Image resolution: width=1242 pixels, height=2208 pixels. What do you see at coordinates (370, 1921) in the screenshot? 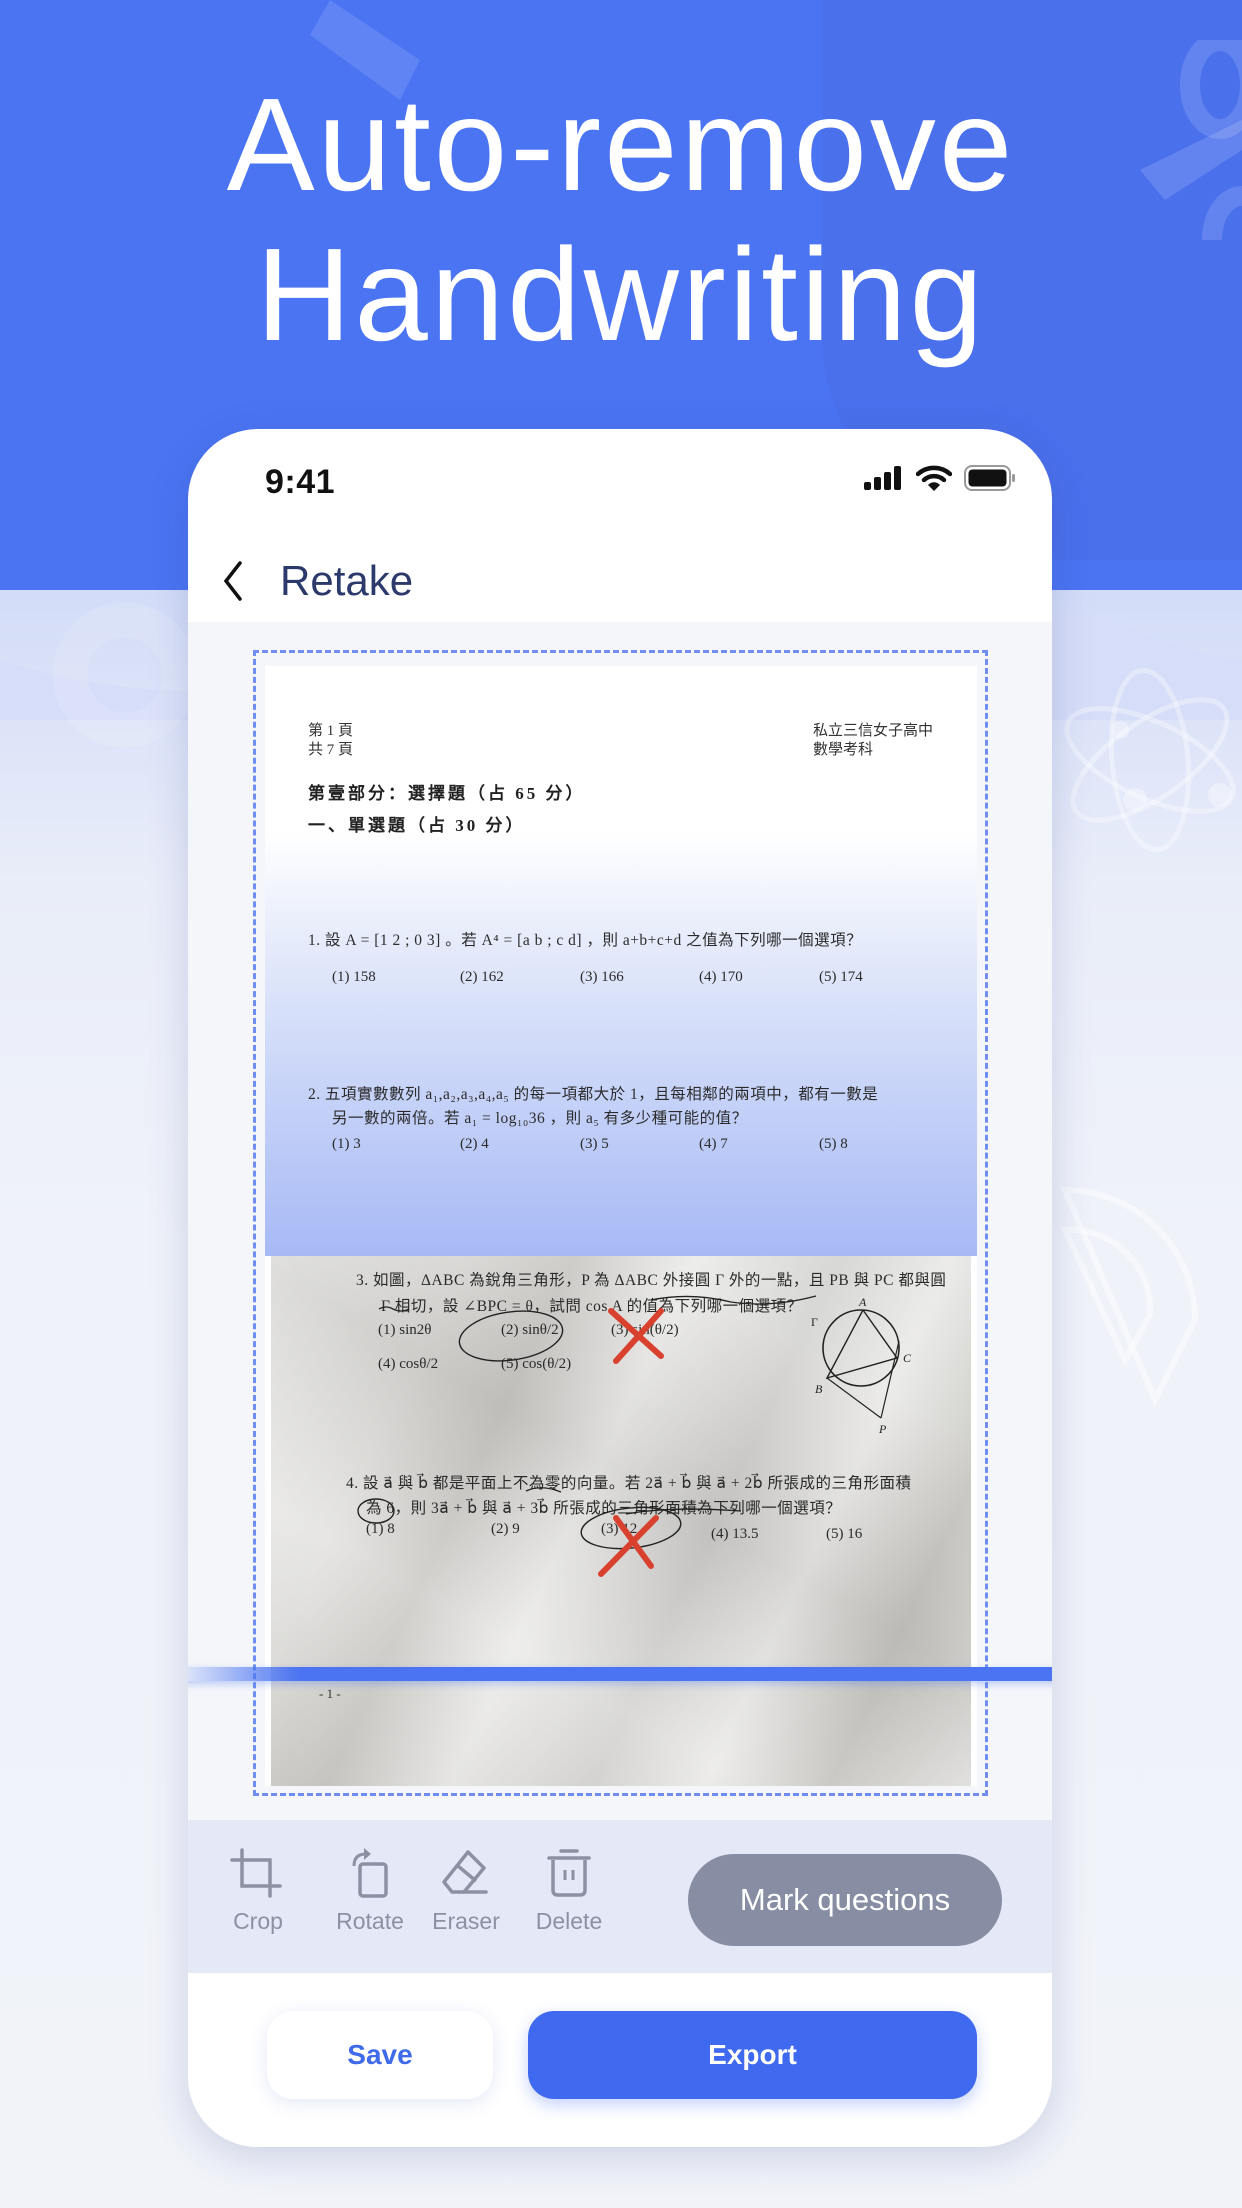
I see `rotate-label: Rotate` at bounding box center [370, 1921].